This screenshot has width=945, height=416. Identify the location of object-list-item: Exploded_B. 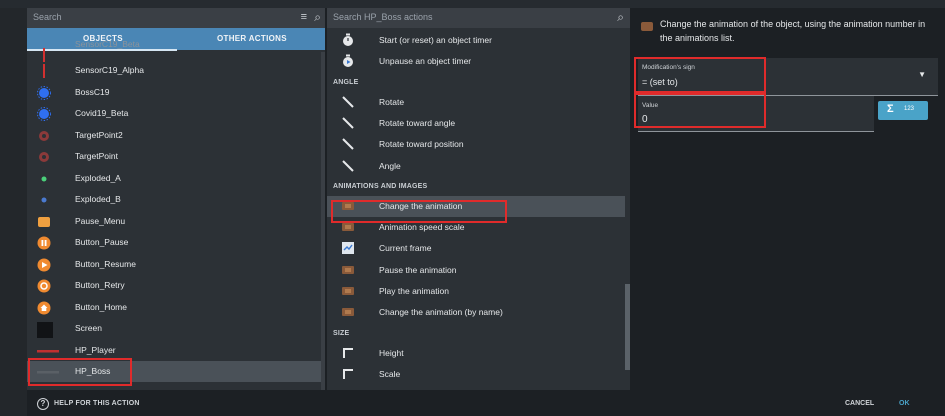
(176, 199).